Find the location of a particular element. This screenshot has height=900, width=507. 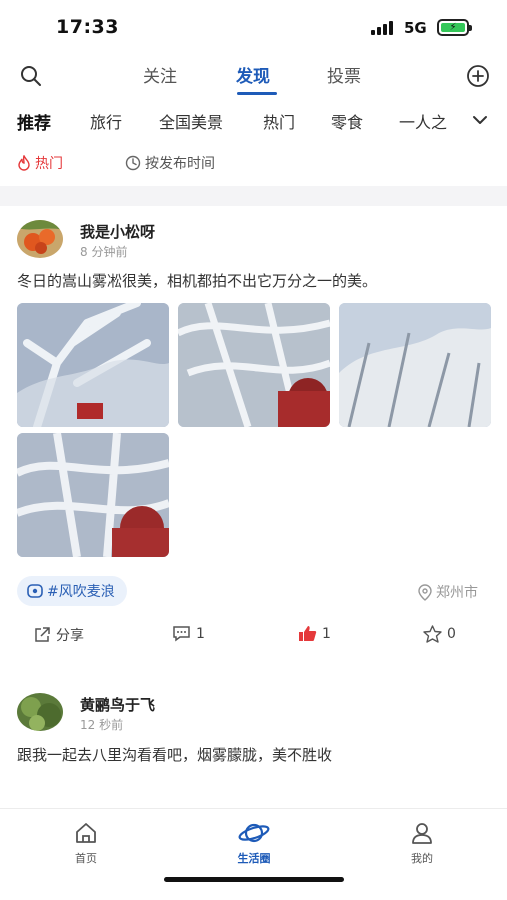

tab-discover: 发现 is located at coordinates (253, 74).